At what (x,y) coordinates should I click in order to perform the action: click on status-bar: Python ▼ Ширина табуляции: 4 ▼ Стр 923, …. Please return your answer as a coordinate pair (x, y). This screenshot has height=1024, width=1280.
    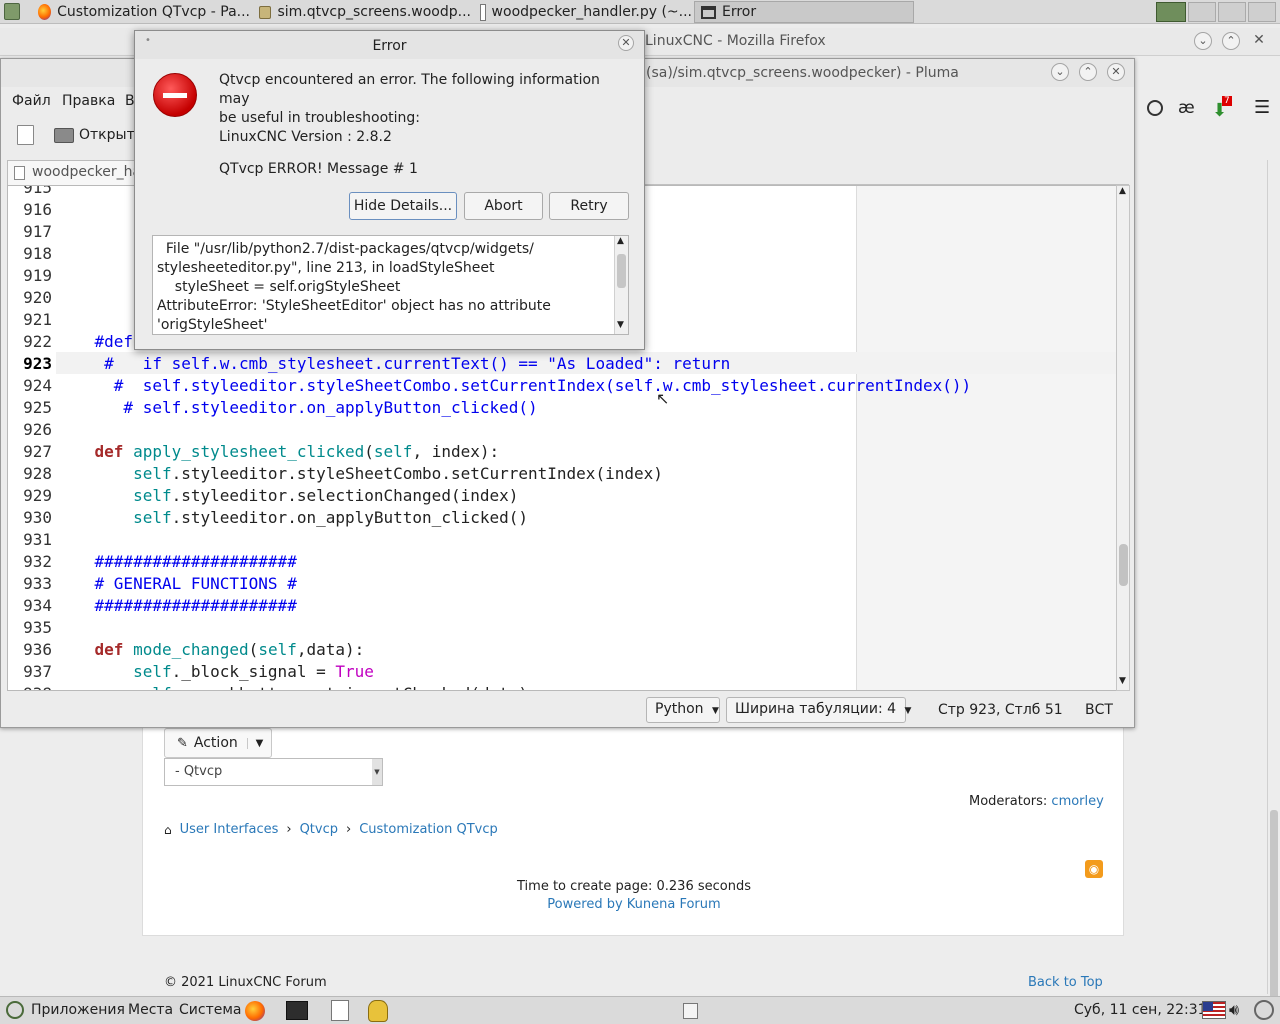
    Looking at the image, I should click on (567, 711).